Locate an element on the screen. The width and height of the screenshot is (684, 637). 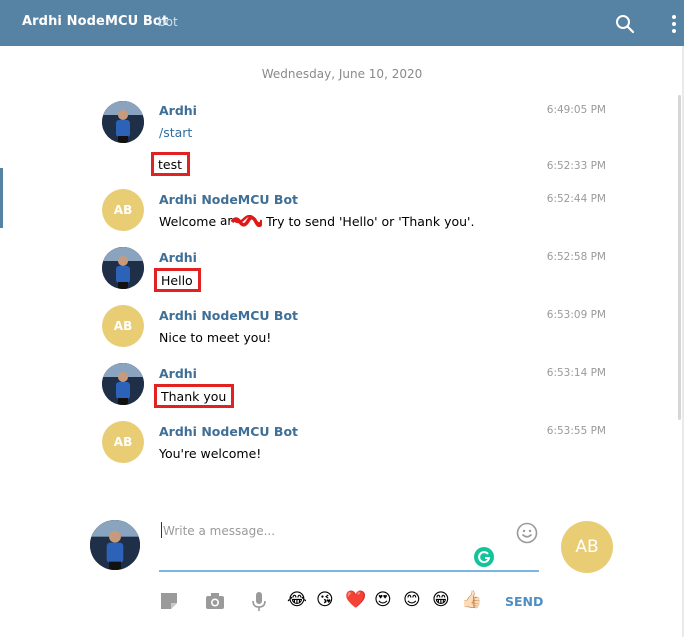
message-time: 6:52:58 PM is located at coordinates (576, 257).